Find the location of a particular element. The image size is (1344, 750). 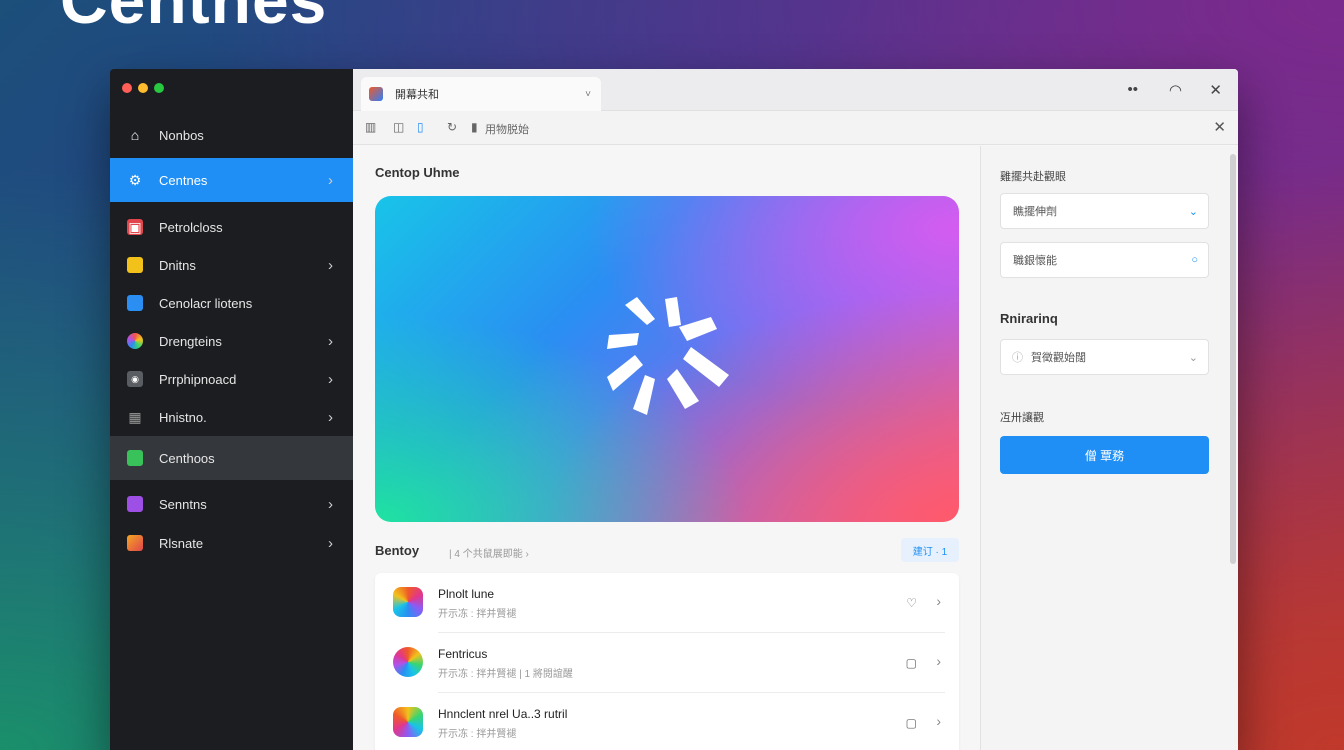

sidebar-item-label: Prrphipnoacd is located at coordinates (198, 379).